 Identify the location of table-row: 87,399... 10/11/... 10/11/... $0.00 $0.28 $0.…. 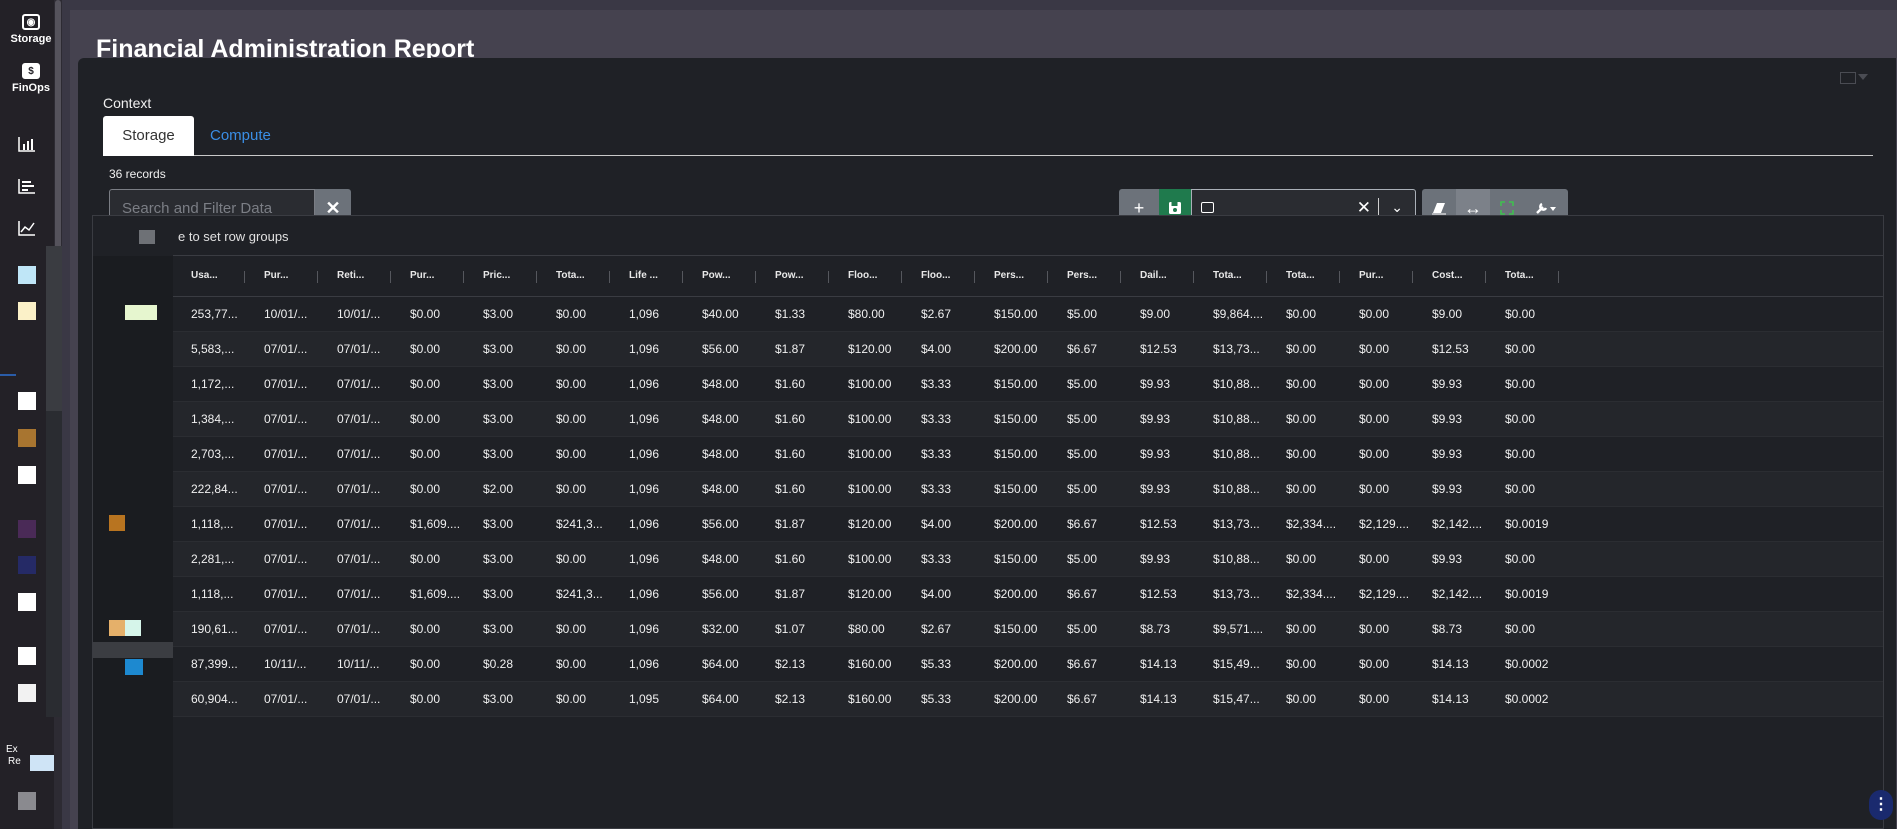
(988, 664).